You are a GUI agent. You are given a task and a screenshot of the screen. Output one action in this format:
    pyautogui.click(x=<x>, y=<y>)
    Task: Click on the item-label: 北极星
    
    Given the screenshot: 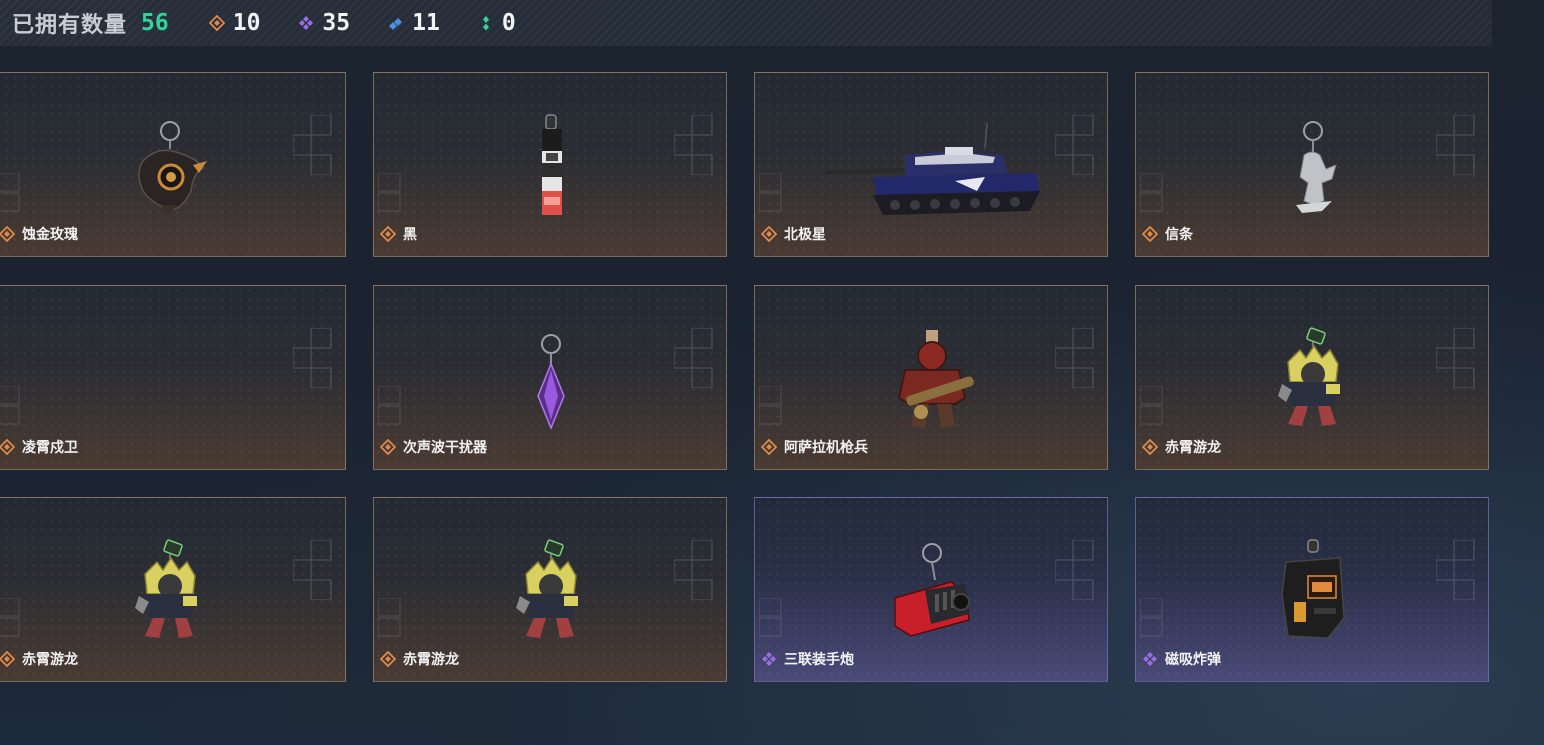 What is the action you would take?
    pyautogui.click(x=793, y=234)
    